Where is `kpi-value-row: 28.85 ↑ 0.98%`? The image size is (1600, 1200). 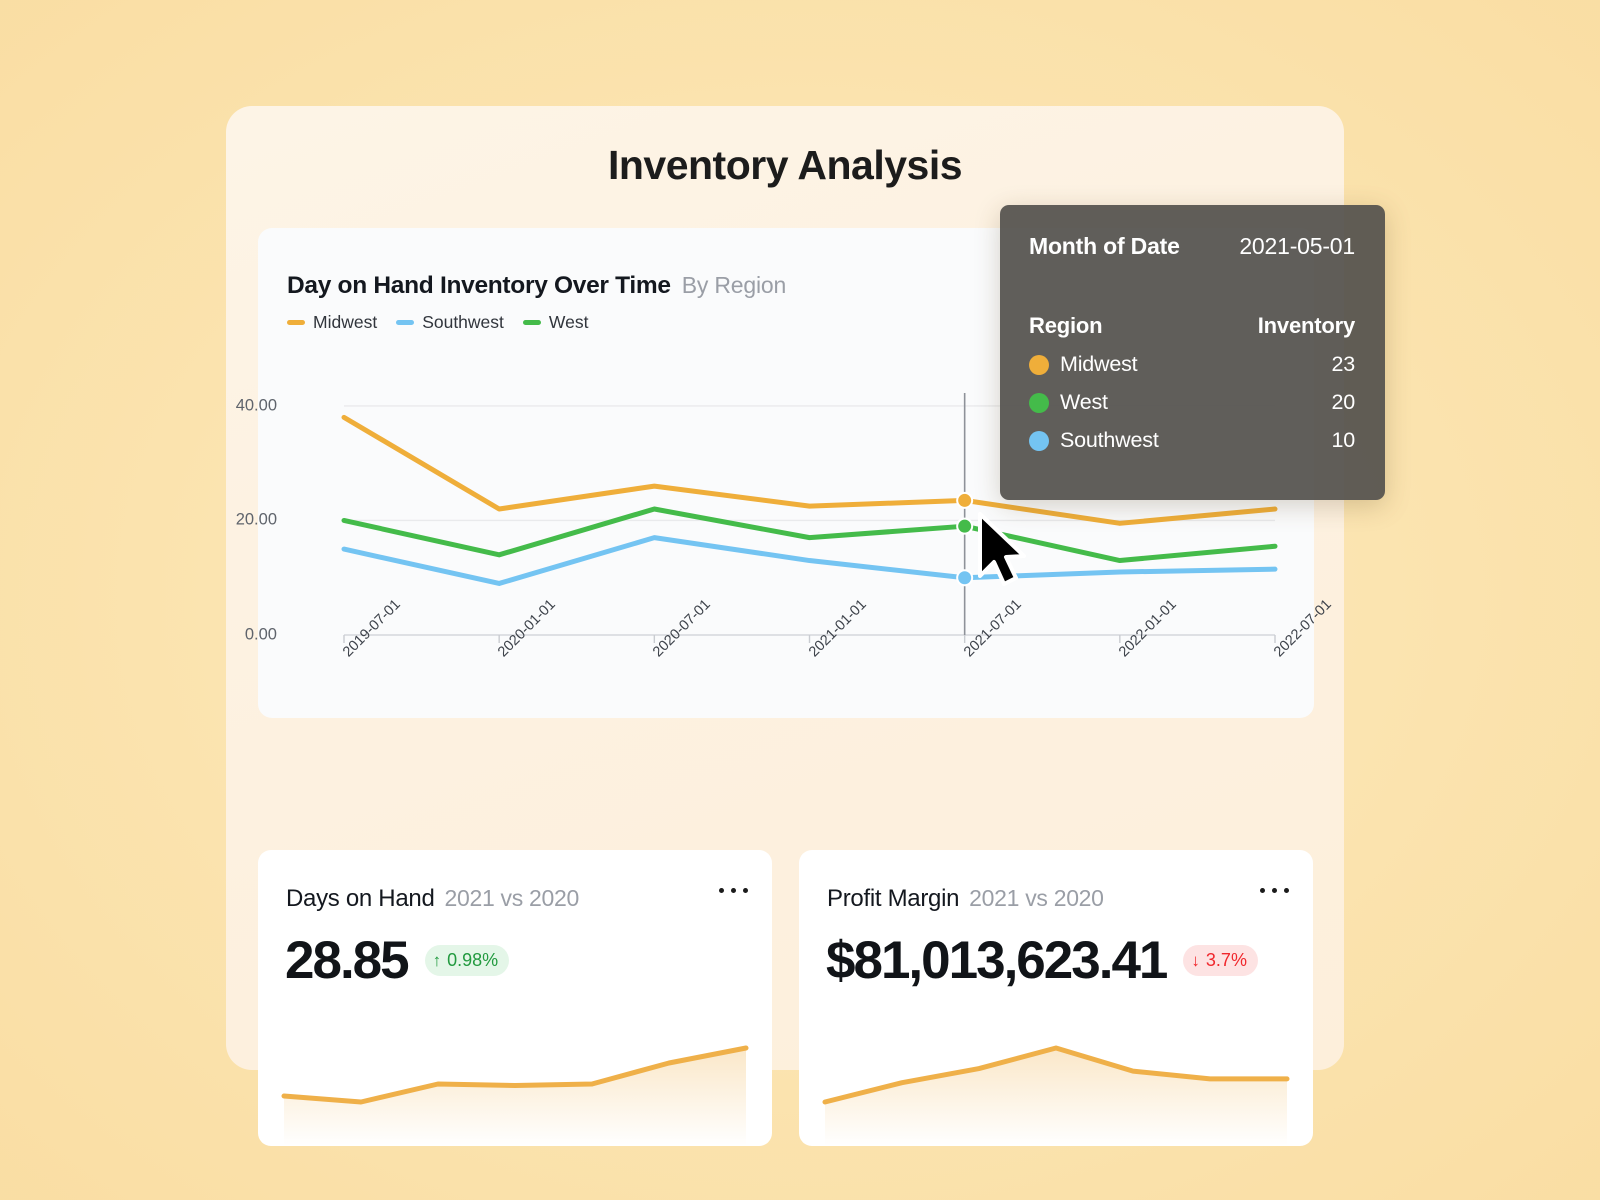 kpi-value-row: 28.85 ↑ 0.98% is located at coordinates (397, 960).